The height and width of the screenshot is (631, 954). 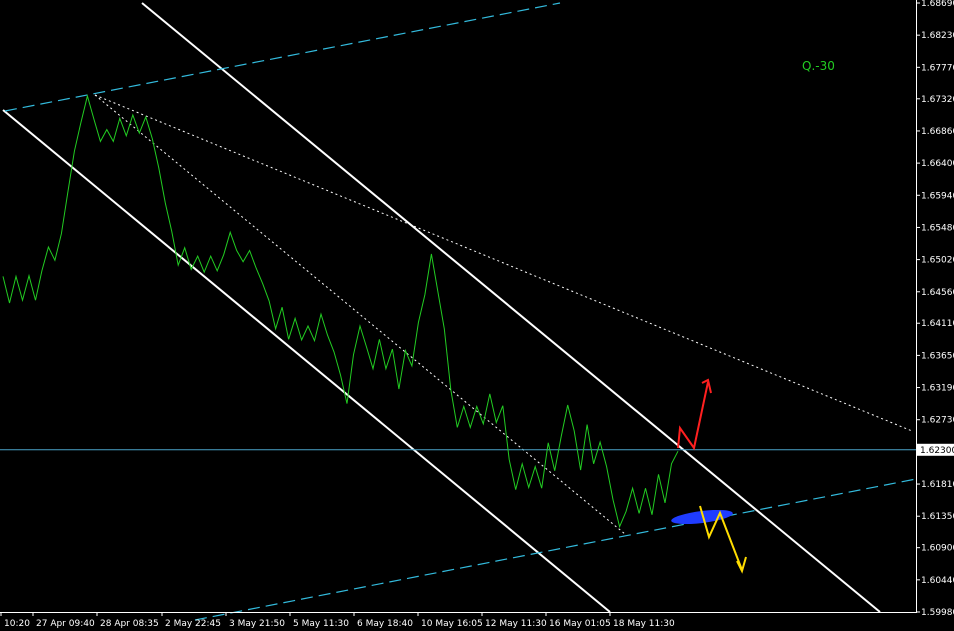 I want to click on annotation-label: Q.-30, so click(x=818, y=66).